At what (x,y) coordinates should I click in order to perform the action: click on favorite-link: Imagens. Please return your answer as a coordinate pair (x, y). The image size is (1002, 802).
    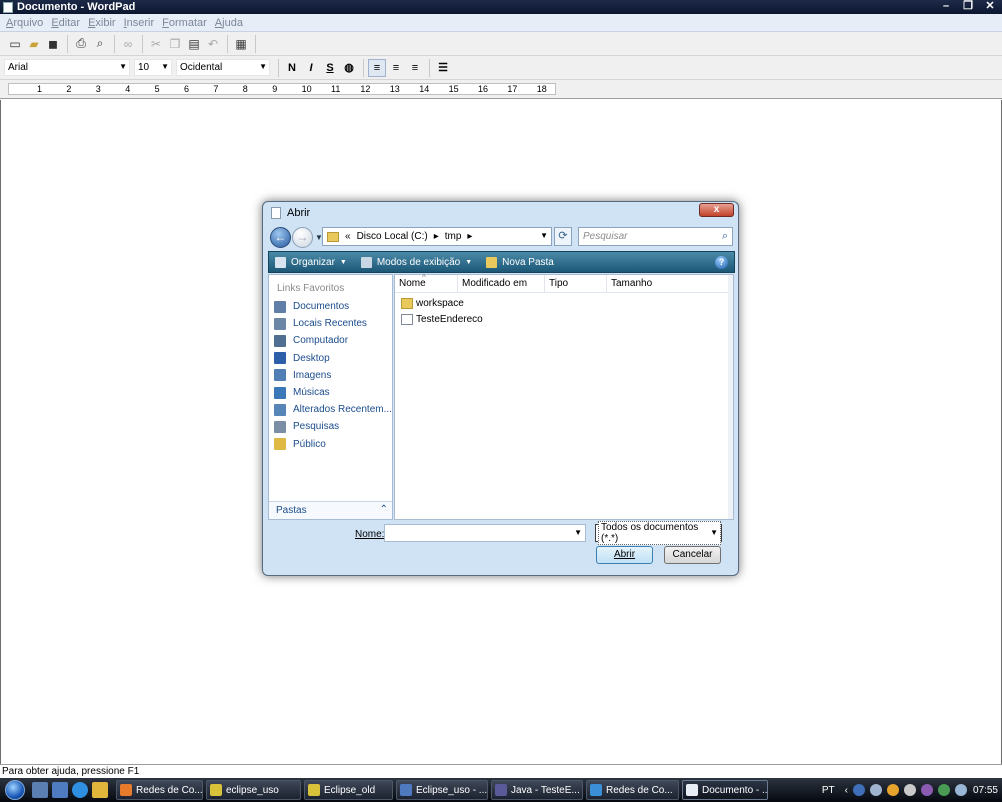
    Looking at the image, I should click on (330, 375).